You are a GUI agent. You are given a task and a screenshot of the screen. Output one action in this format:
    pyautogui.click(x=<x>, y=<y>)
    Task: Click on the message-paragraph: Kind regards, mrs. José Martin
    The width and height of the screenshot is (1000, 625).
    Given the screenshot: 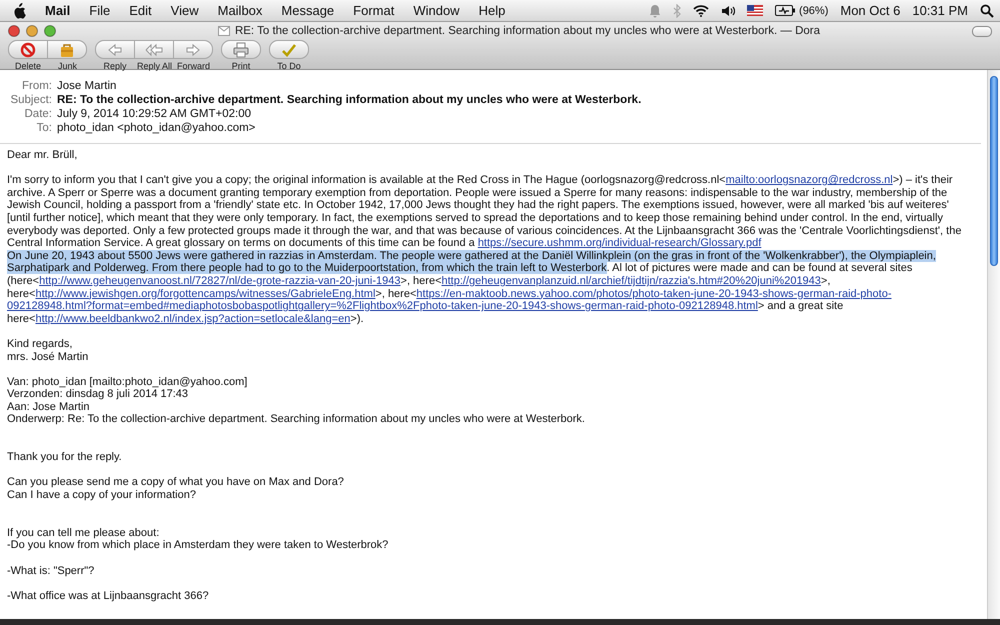 What is the action you would take?
    pyautogui.click(x=48, y=351)
    